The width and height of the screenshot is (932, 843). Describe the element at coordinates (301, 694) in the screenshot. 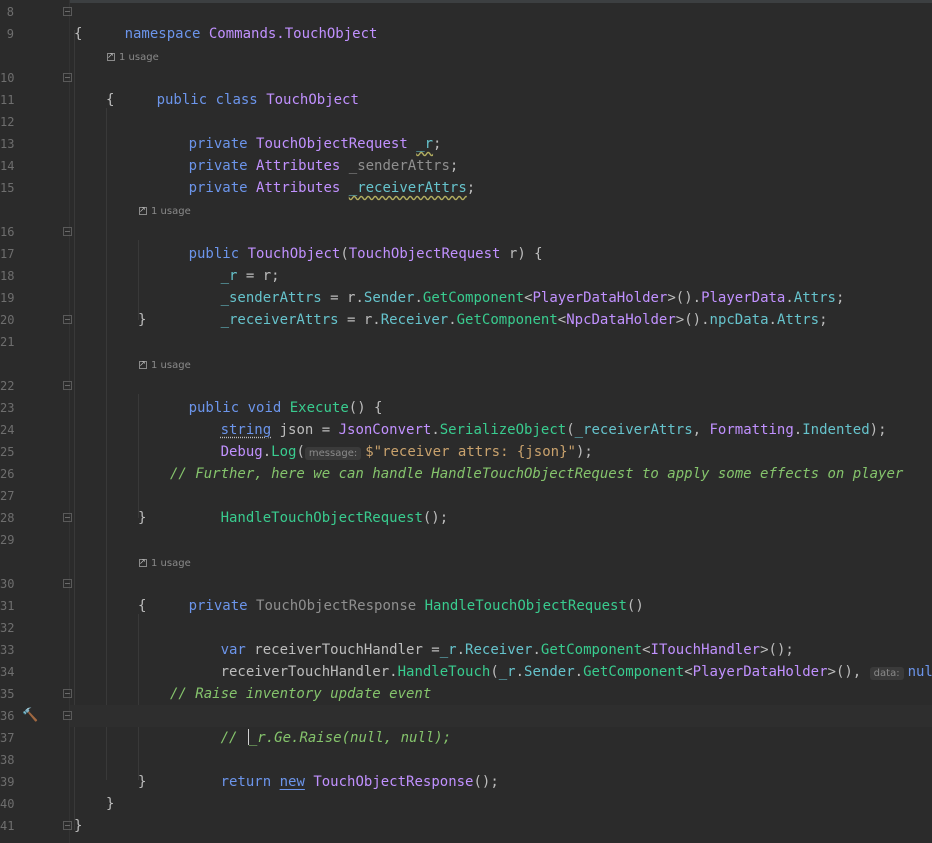

I see `comment: // Raise inventory update event` at that location.